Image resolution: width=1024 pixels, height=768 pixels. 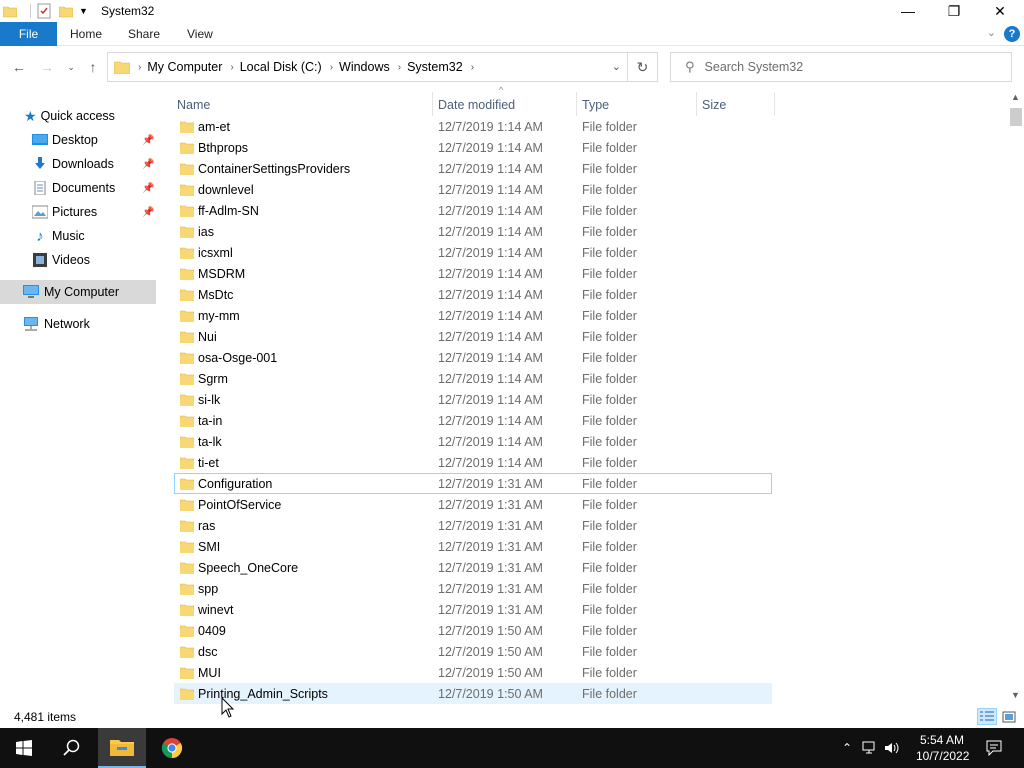 I want to click on tab-home: Home, so click(x=86, y=34).